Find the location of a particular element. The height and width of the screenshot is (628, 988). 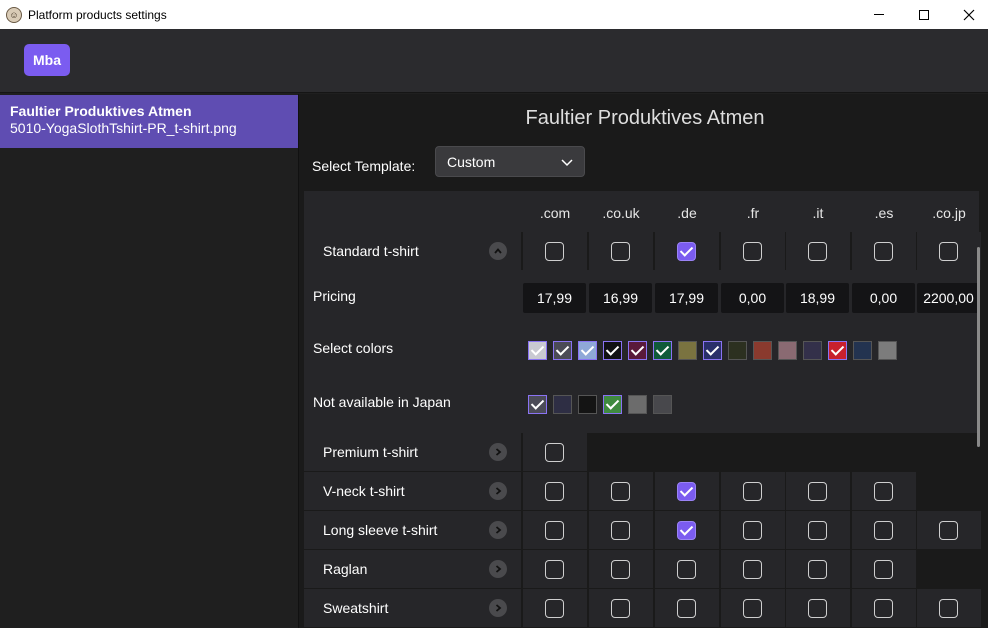

price-input: 18,99 is located at coordinates (817, 298).